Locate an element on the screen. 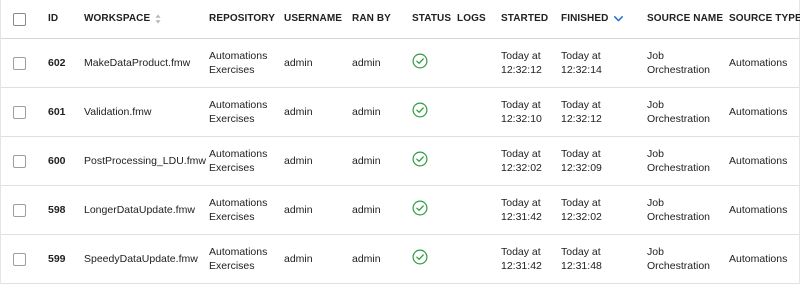 Image resolution: width=800 pixels, height=285 pixels. finished-time: 12:32:09 is located at coordinates (581, 168).